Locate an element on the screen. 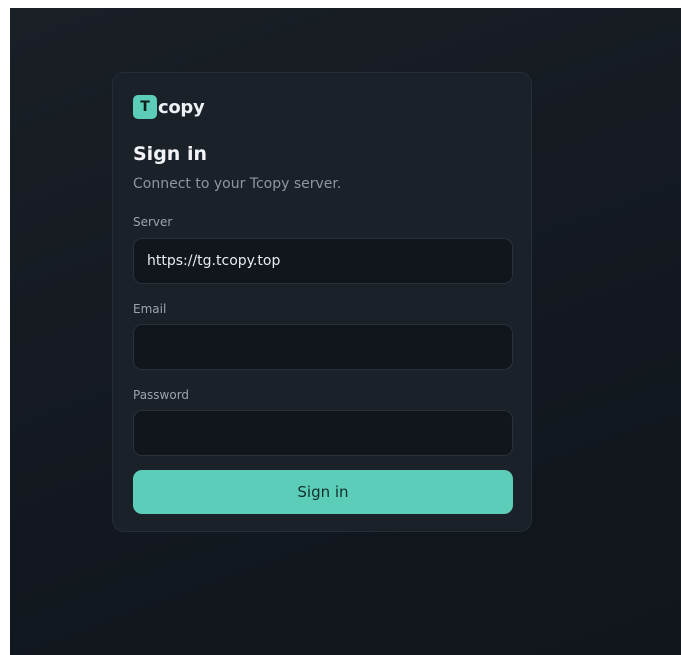  email-input is located at coordinates (323, 347).